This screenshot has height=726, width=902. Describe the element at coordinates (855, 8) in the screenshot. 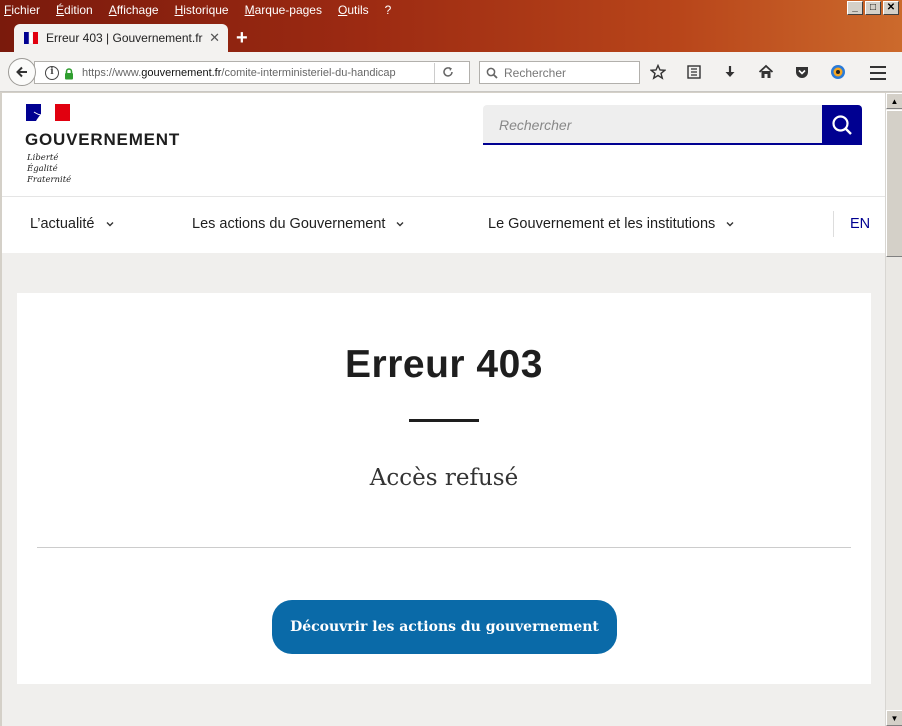

I see `minimize-button: _` at that location.